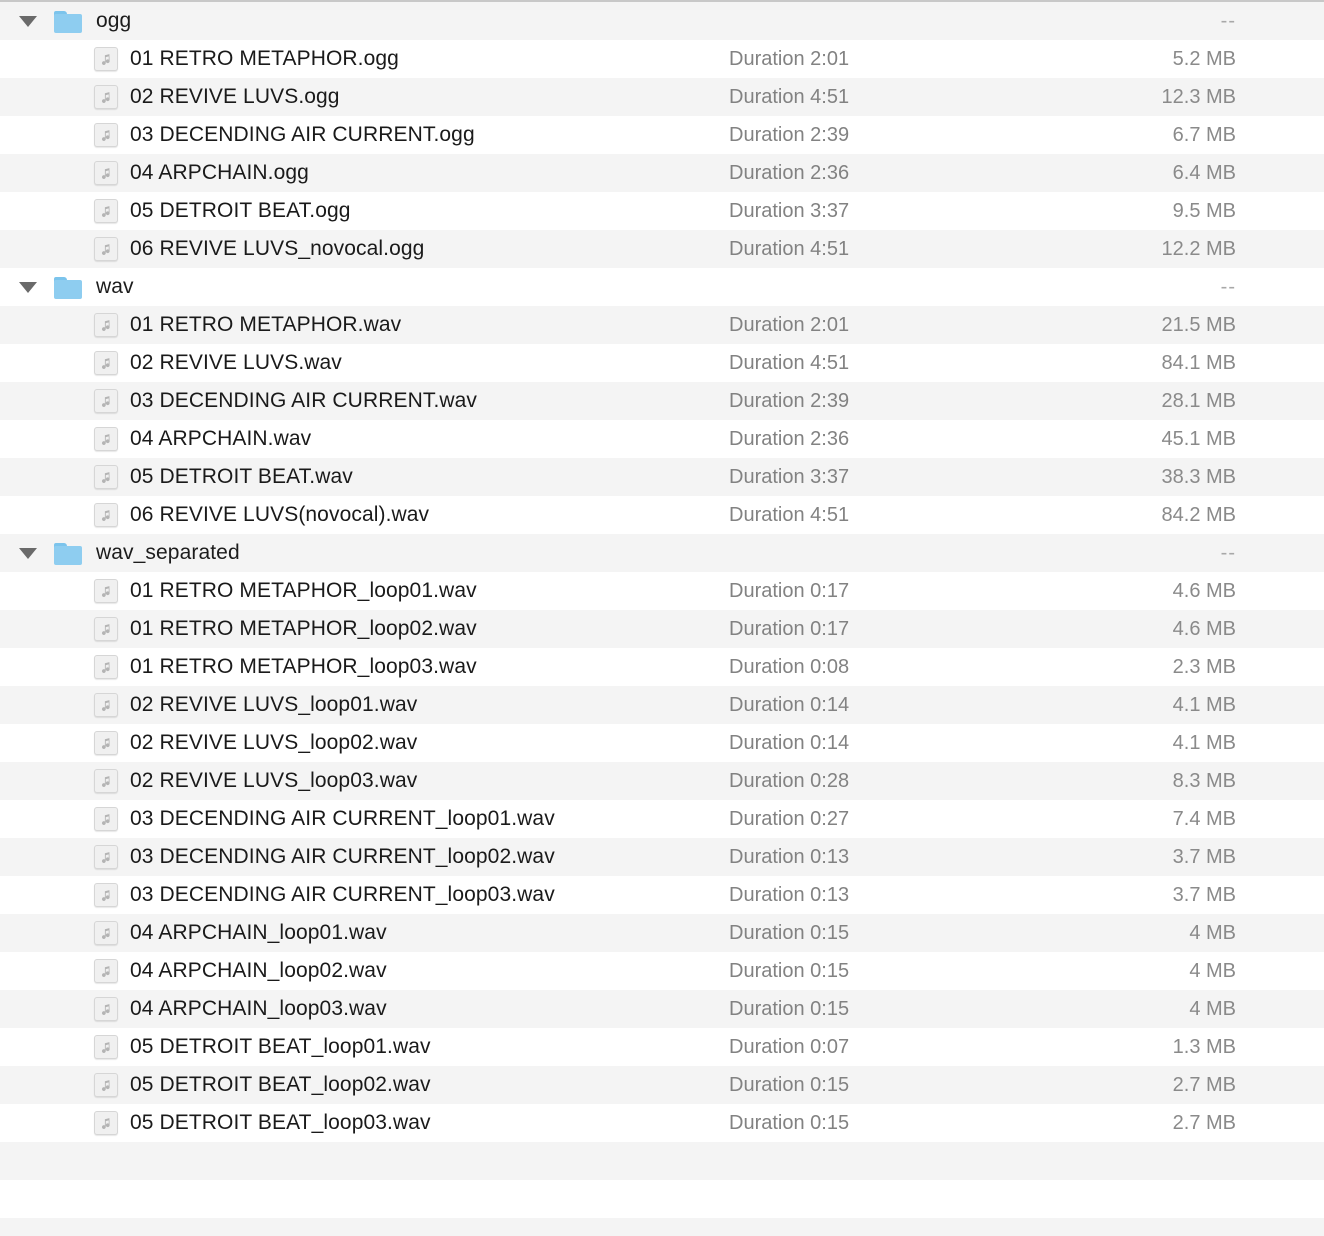 This screenshot has height=1236, width=1324. I want to click on file-row: 04 ARPCHAIN_loop02.wav Duration 0:15 4 MB, so click(662, 971).